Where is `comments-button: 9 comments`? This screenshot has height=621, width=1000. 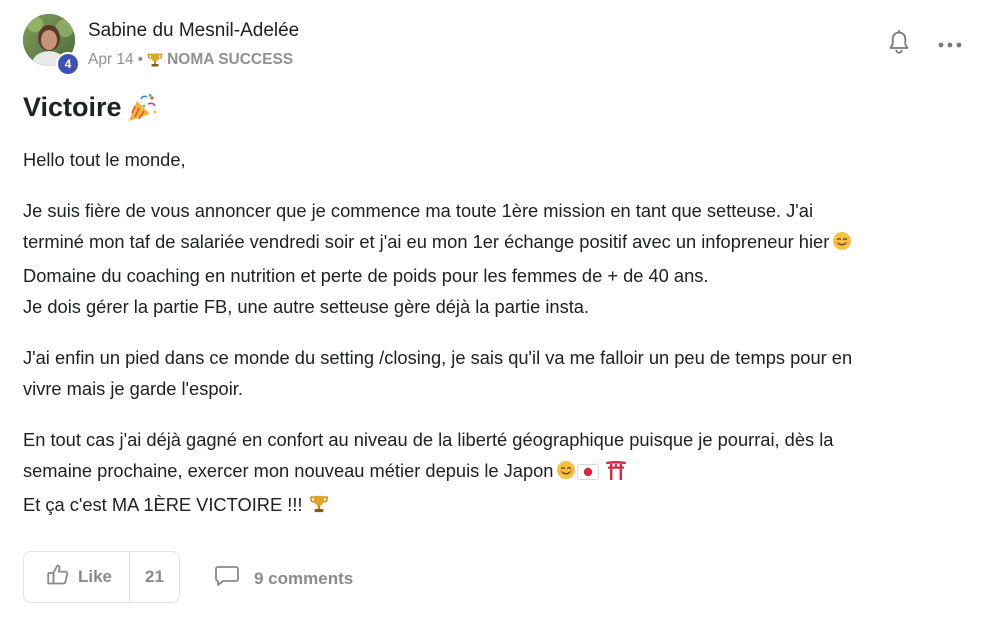 comments-button: 9 comments is located at coordinates (283, 578).